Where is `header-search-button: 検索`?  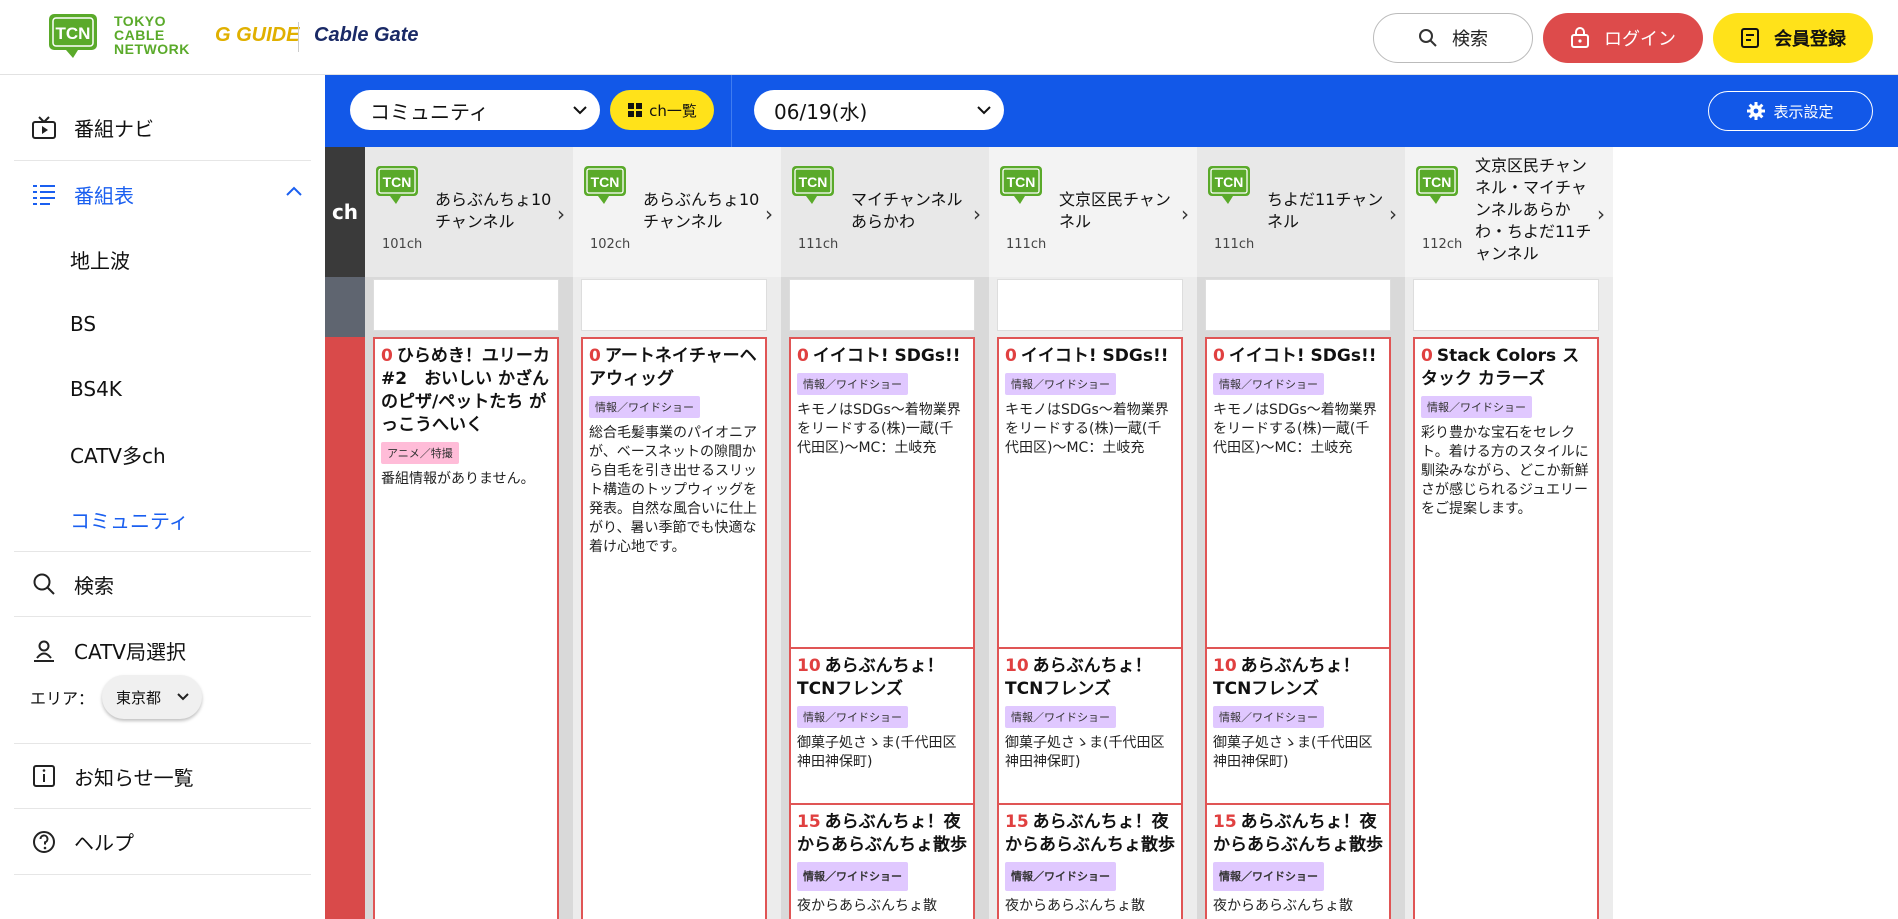
header-search-button: 検索 is located at coordinates (1453, 38).